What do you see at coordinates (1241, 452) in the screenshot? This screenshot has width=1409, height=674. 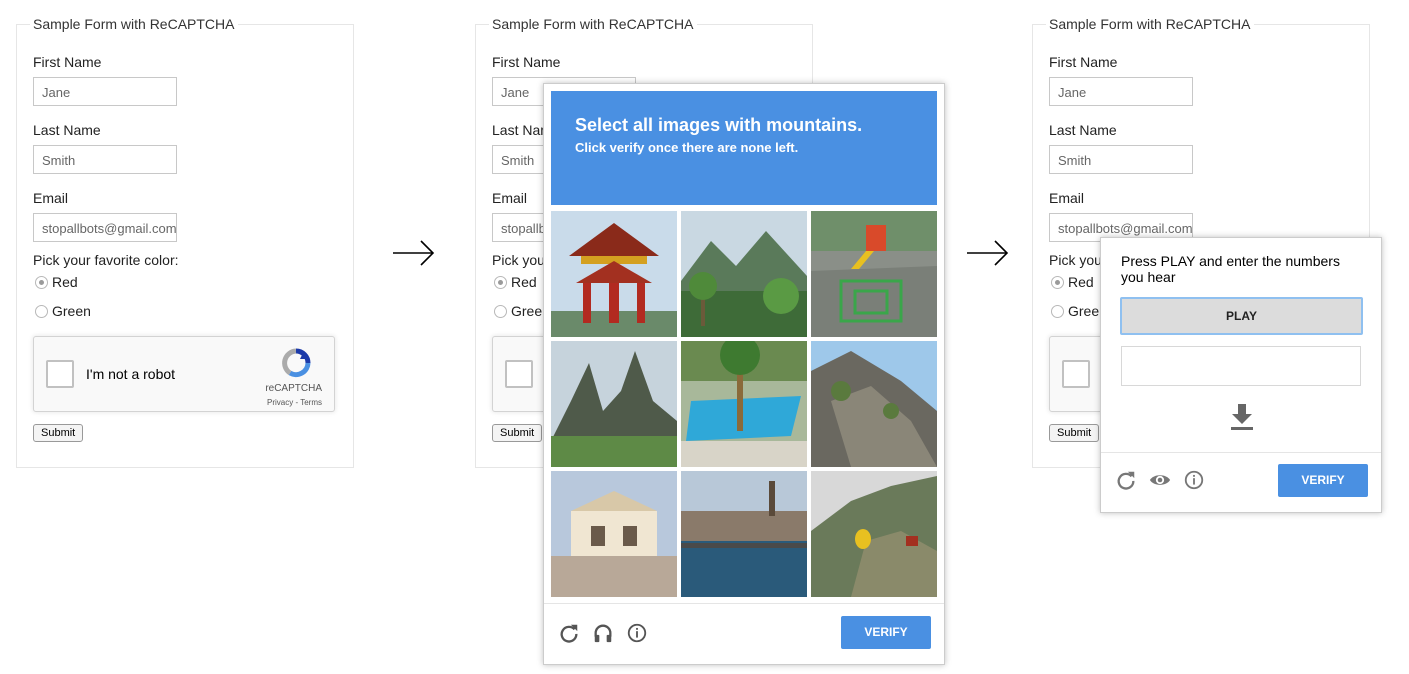 I see `audio-footer-divider` at bounding box center [1241, 452].